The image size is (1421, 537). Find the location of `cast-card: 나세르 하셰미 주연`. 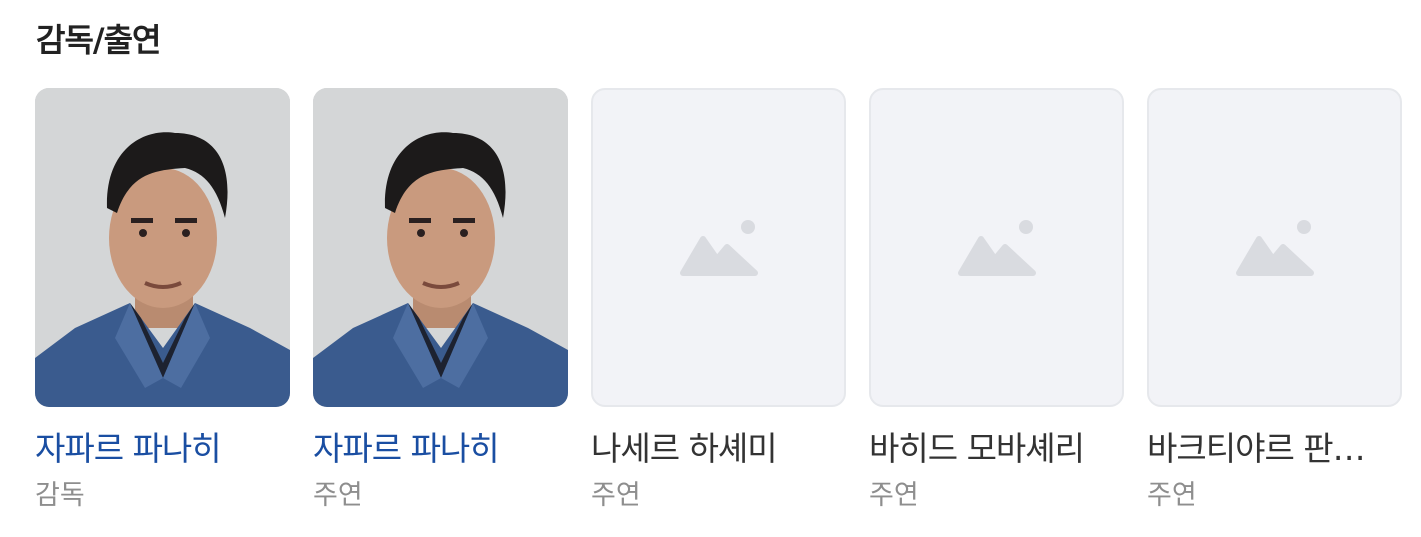

cast-card: 나세르 하셰미 주연 is located at coordinates (718, 300).